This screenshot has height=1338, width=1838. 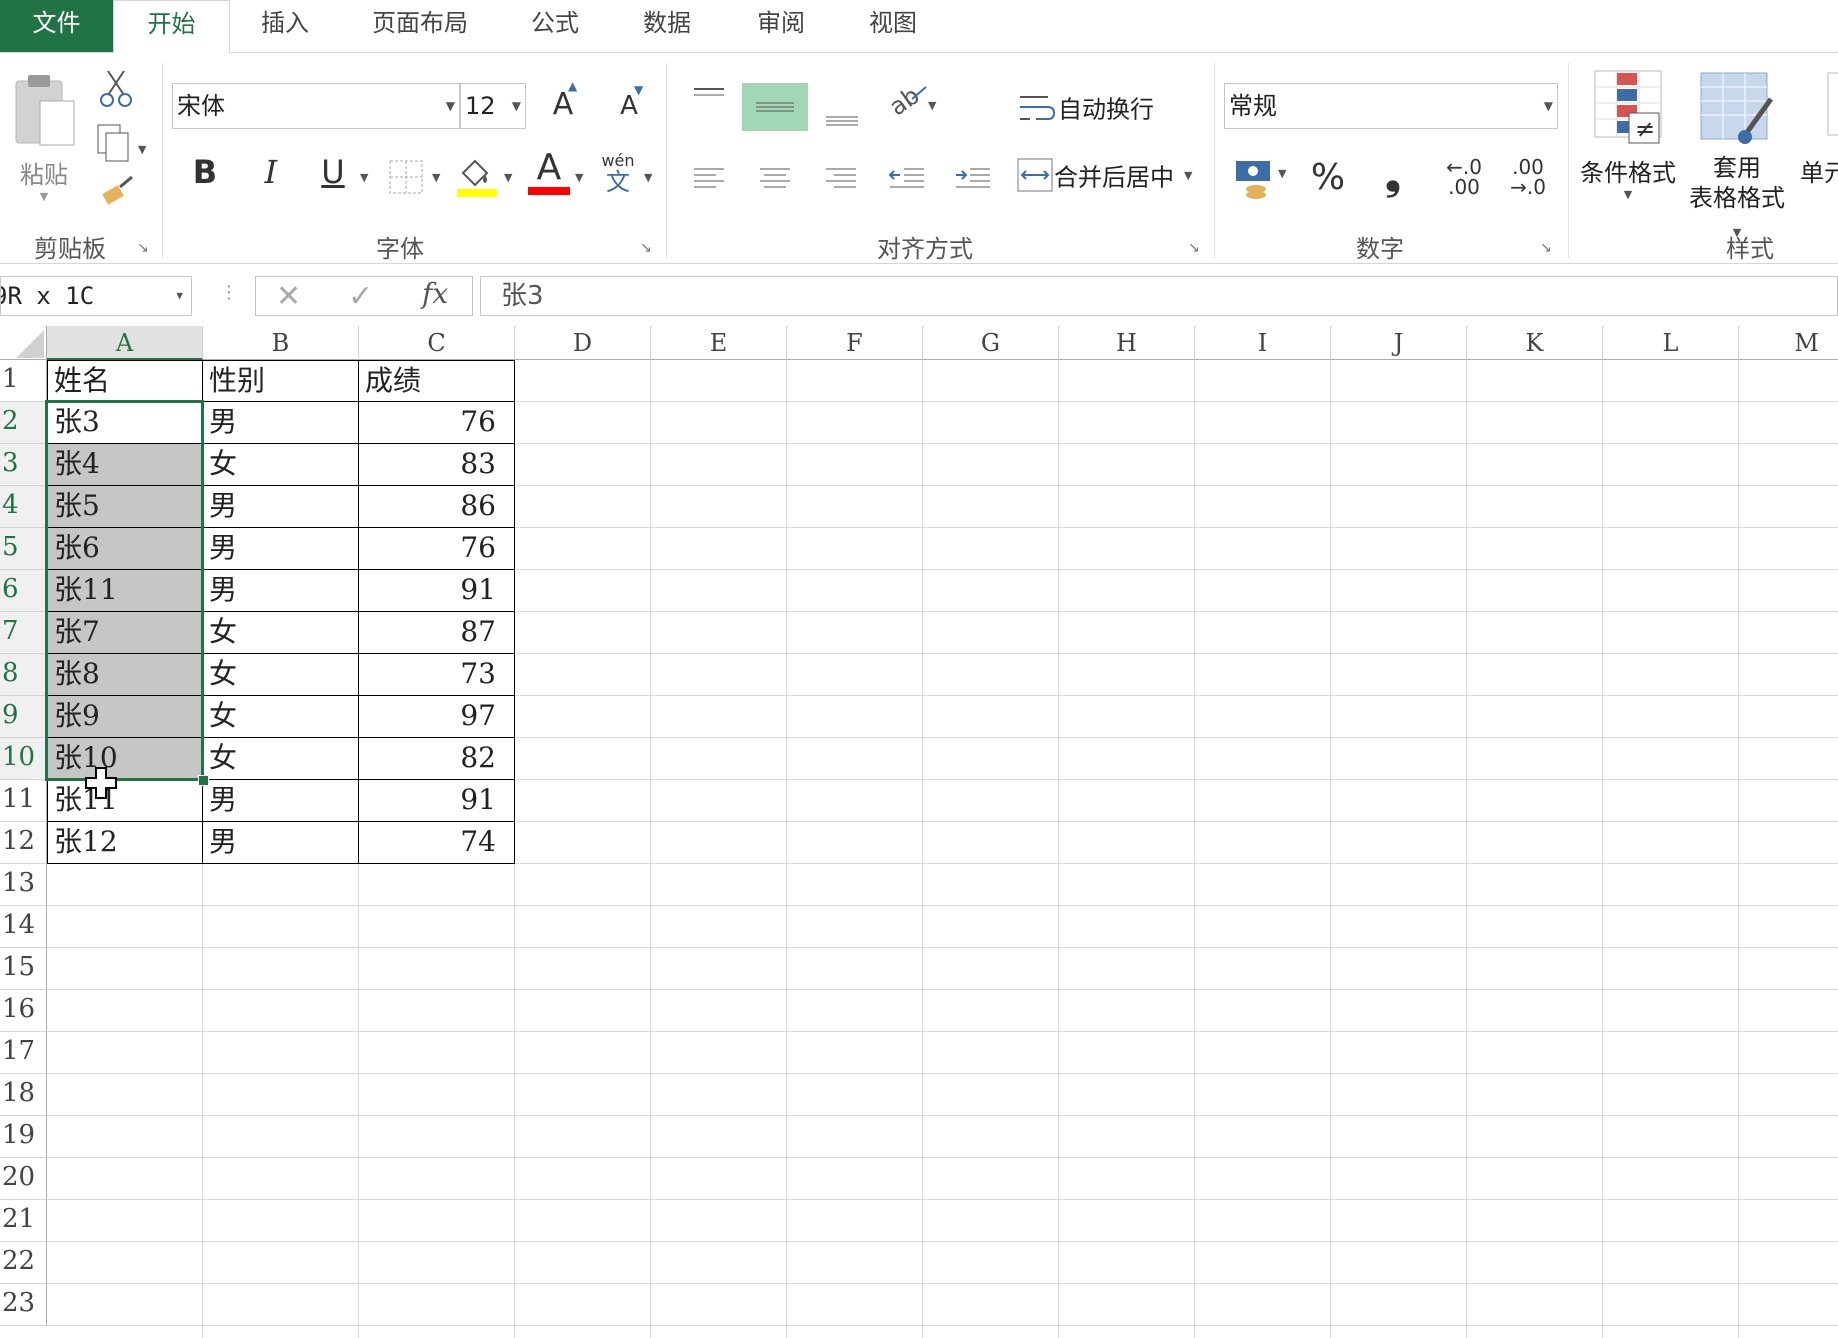 What do you see at coordinates (437, 717) in the screenshot?
I see `cell-c9: 97` at bounding box center [437, 717].